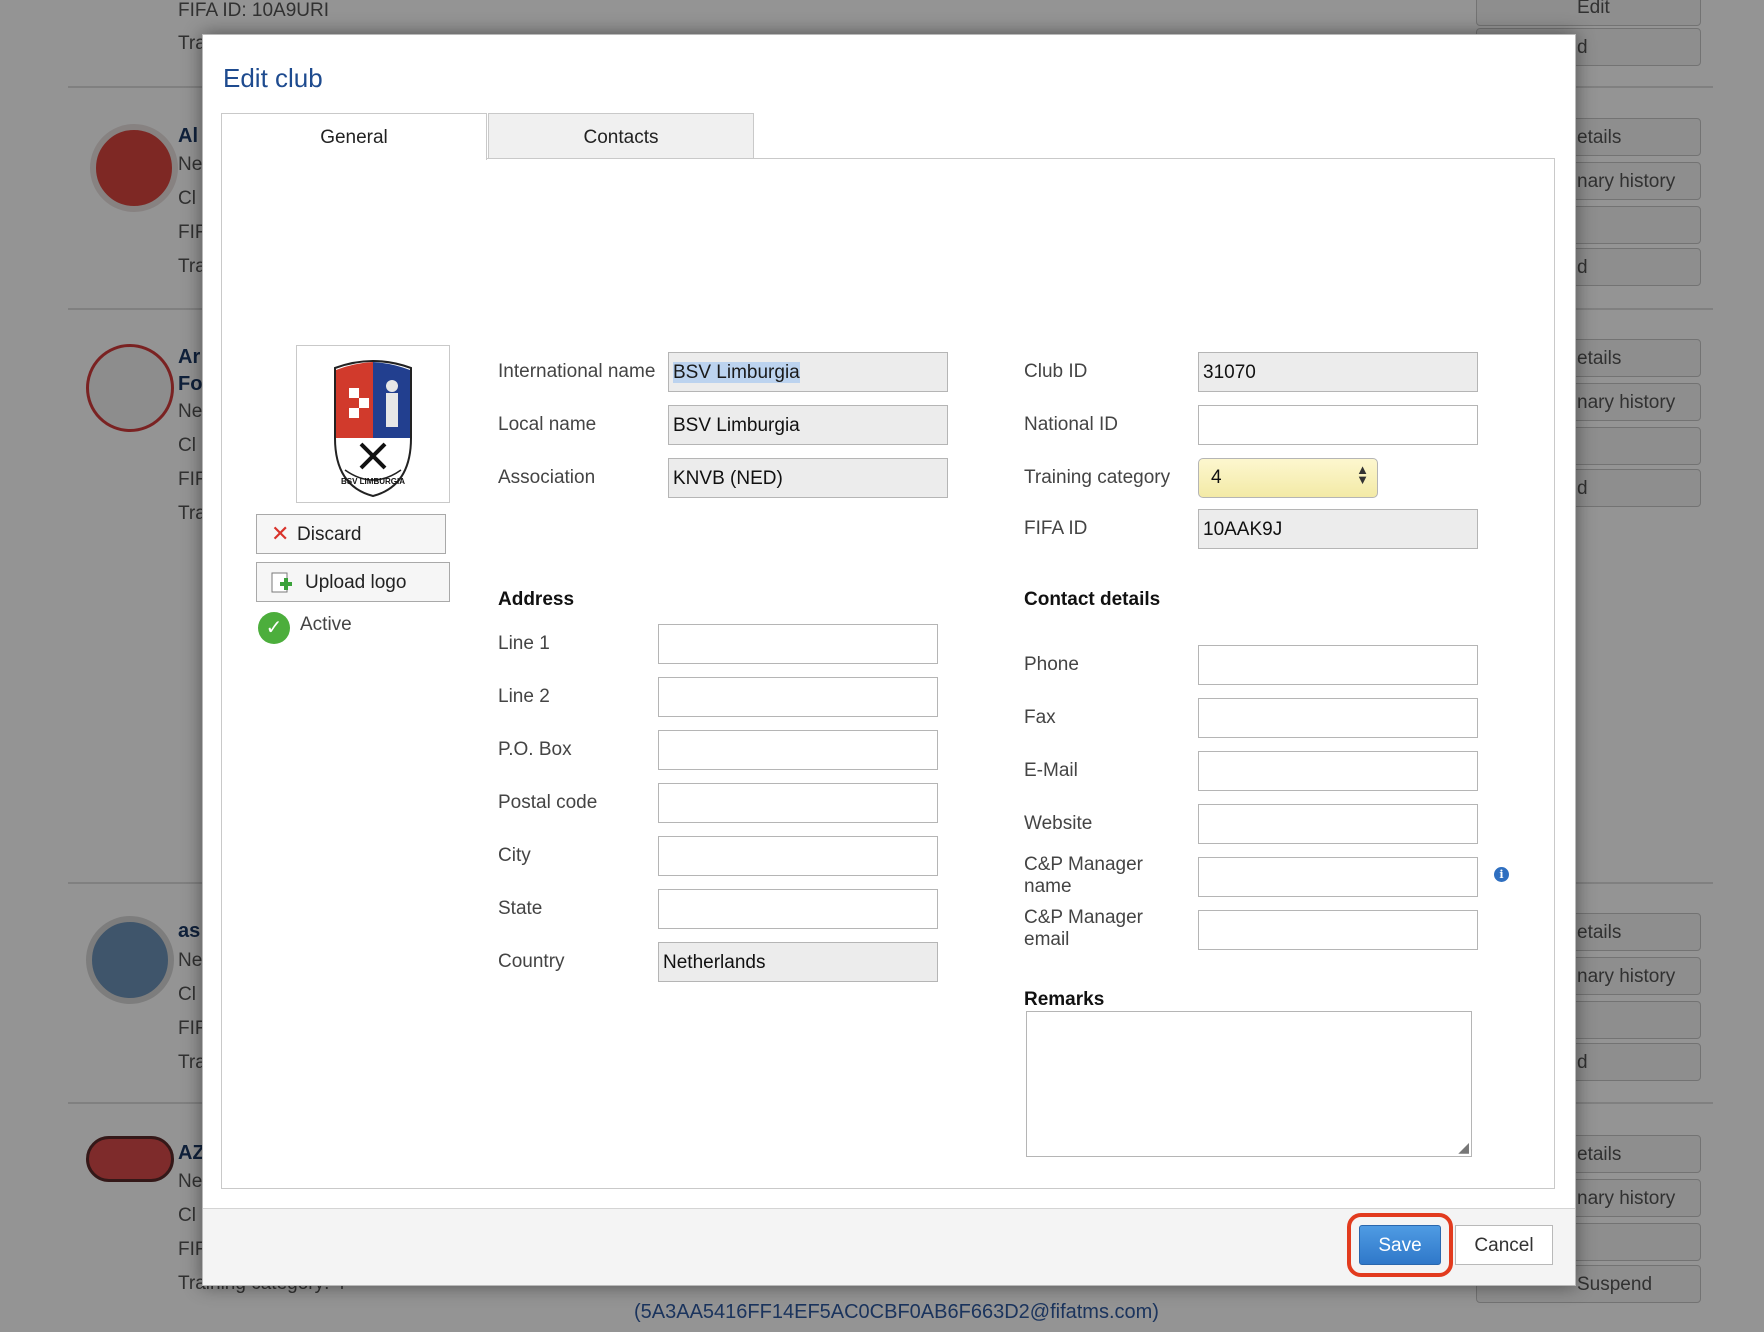 The width and height of the screenshot is (1764, 1332). I want to click on phone-label: Phone, so click(1051, 664).